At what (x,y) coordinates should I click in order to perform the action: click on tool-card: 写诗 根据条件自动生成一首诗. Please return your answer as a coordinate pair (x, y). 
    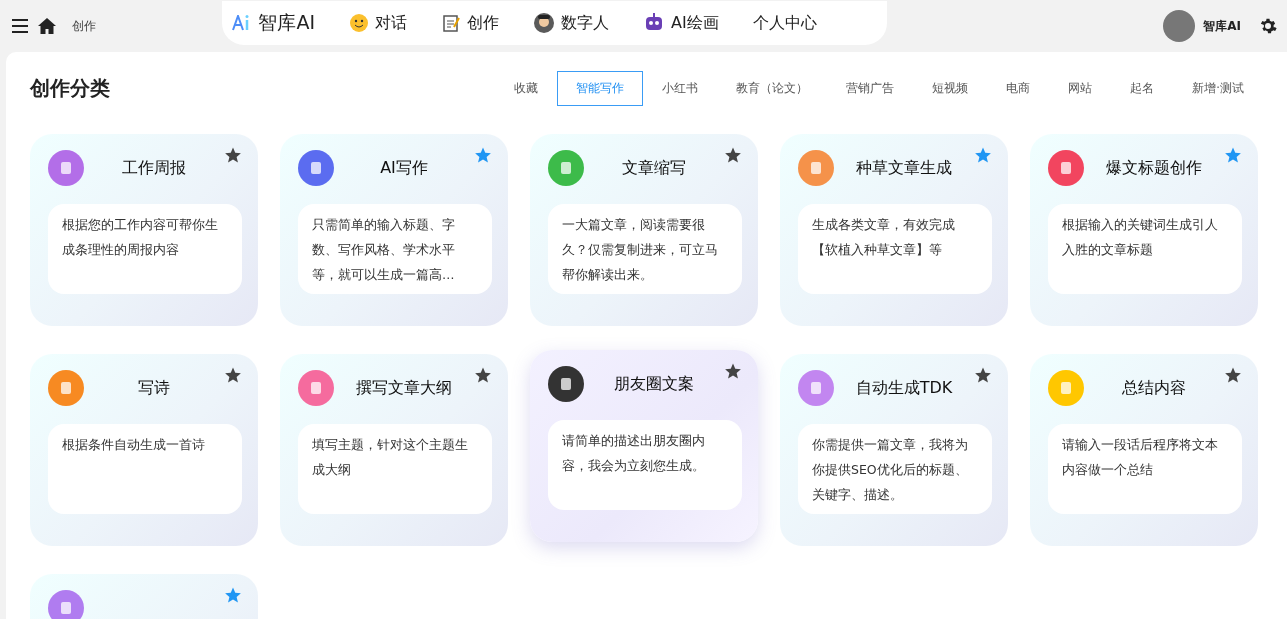
    Looking at the image, I should click on (144, 450).